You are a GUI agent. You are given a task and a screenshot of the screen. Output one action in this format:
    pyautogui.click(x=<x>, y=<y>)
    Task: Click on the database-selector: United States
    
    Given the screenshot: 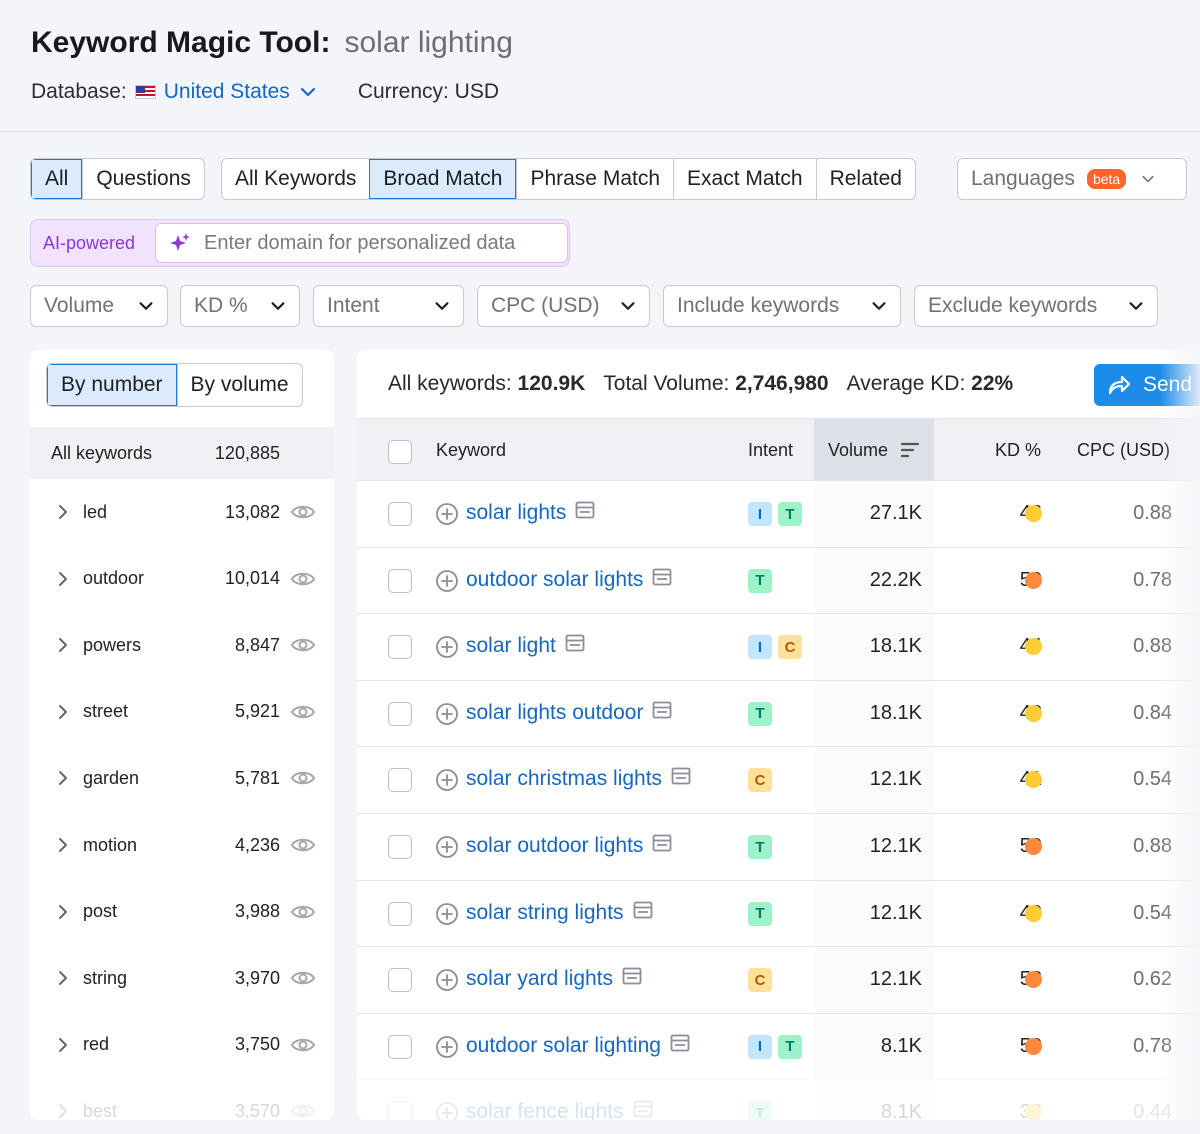 What is the action you would take?
    pyautogui.click(x=227, y=92)
    